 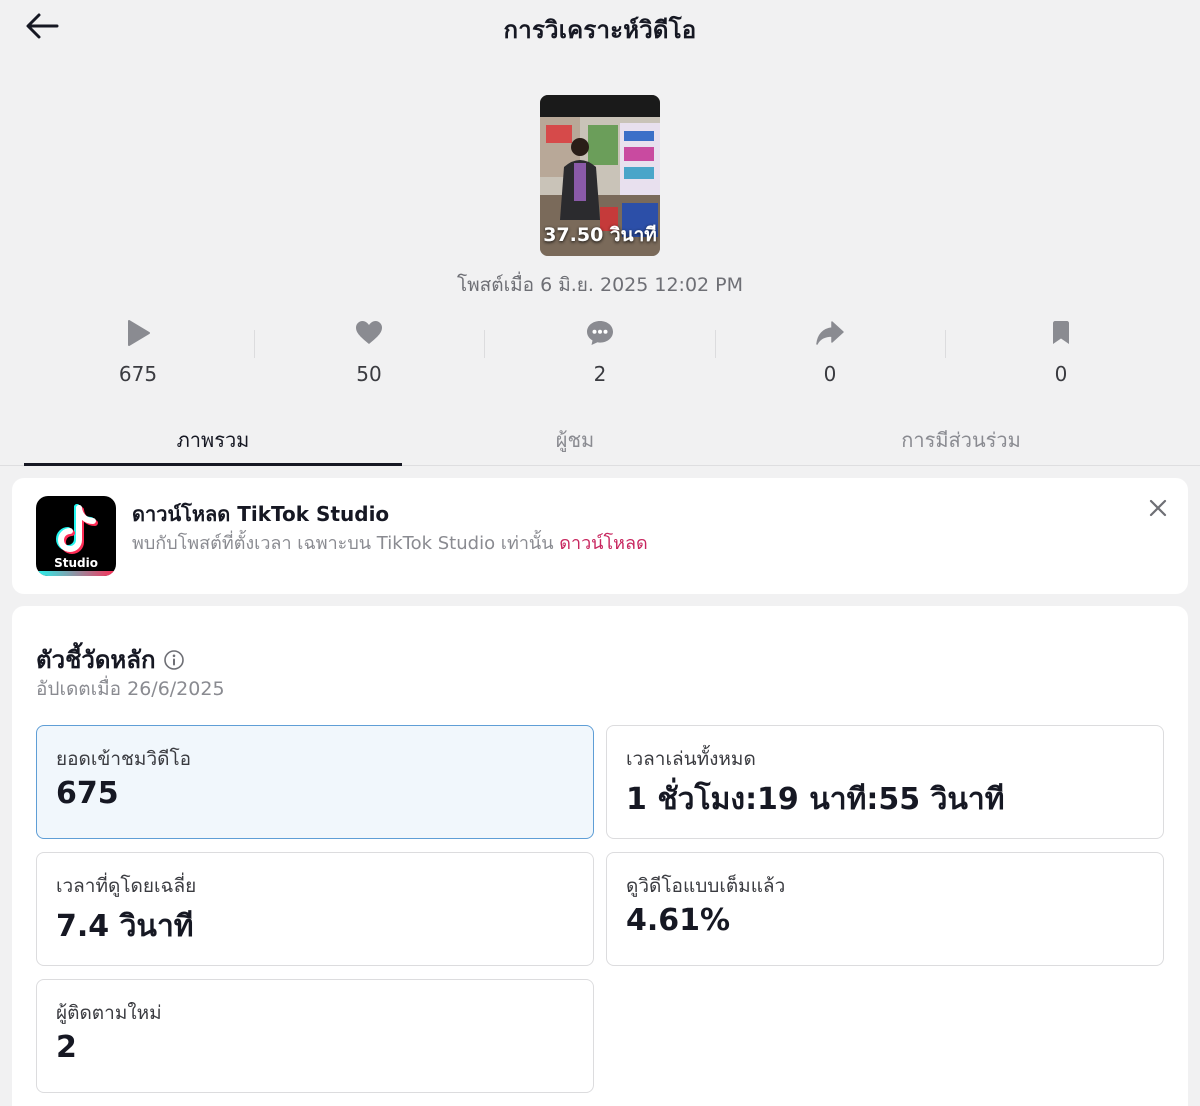 I want to click on info-button, so click(x=174, y=660).